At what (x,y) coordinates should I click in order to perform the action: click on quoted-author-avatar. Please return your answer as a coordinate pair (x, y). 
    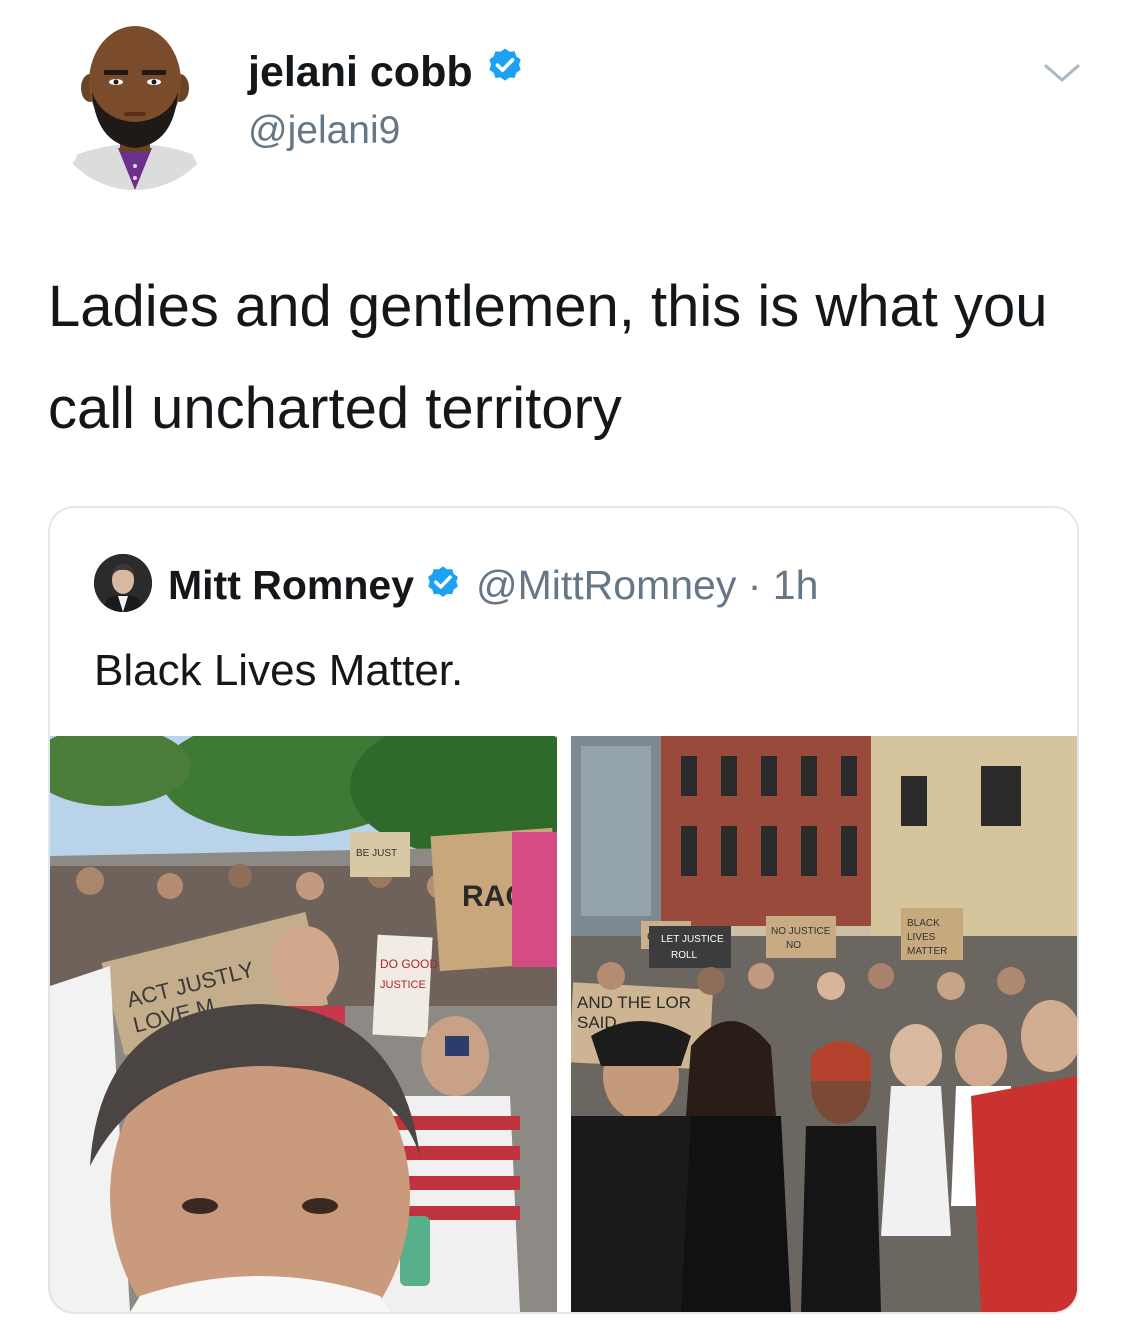
    Looking at the image, I should click on (123, 583).